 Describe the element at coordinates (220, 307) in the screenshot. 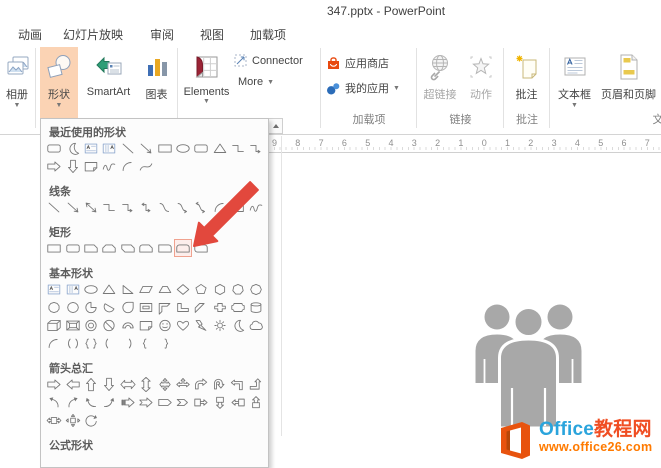

I see `shape-cross` at that location.